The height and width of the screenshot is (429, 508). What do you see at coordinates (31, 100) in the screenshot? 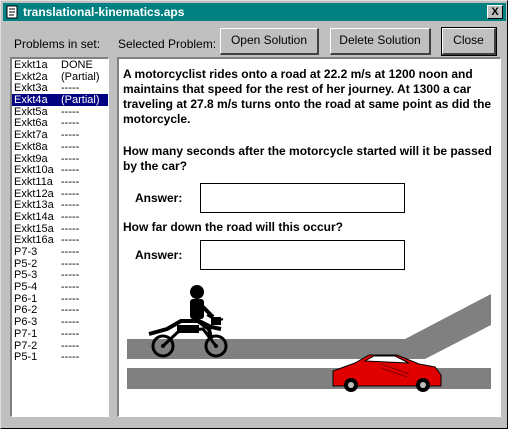
I see `problem-name: Exkt4a` at bounding box center [31, 100].